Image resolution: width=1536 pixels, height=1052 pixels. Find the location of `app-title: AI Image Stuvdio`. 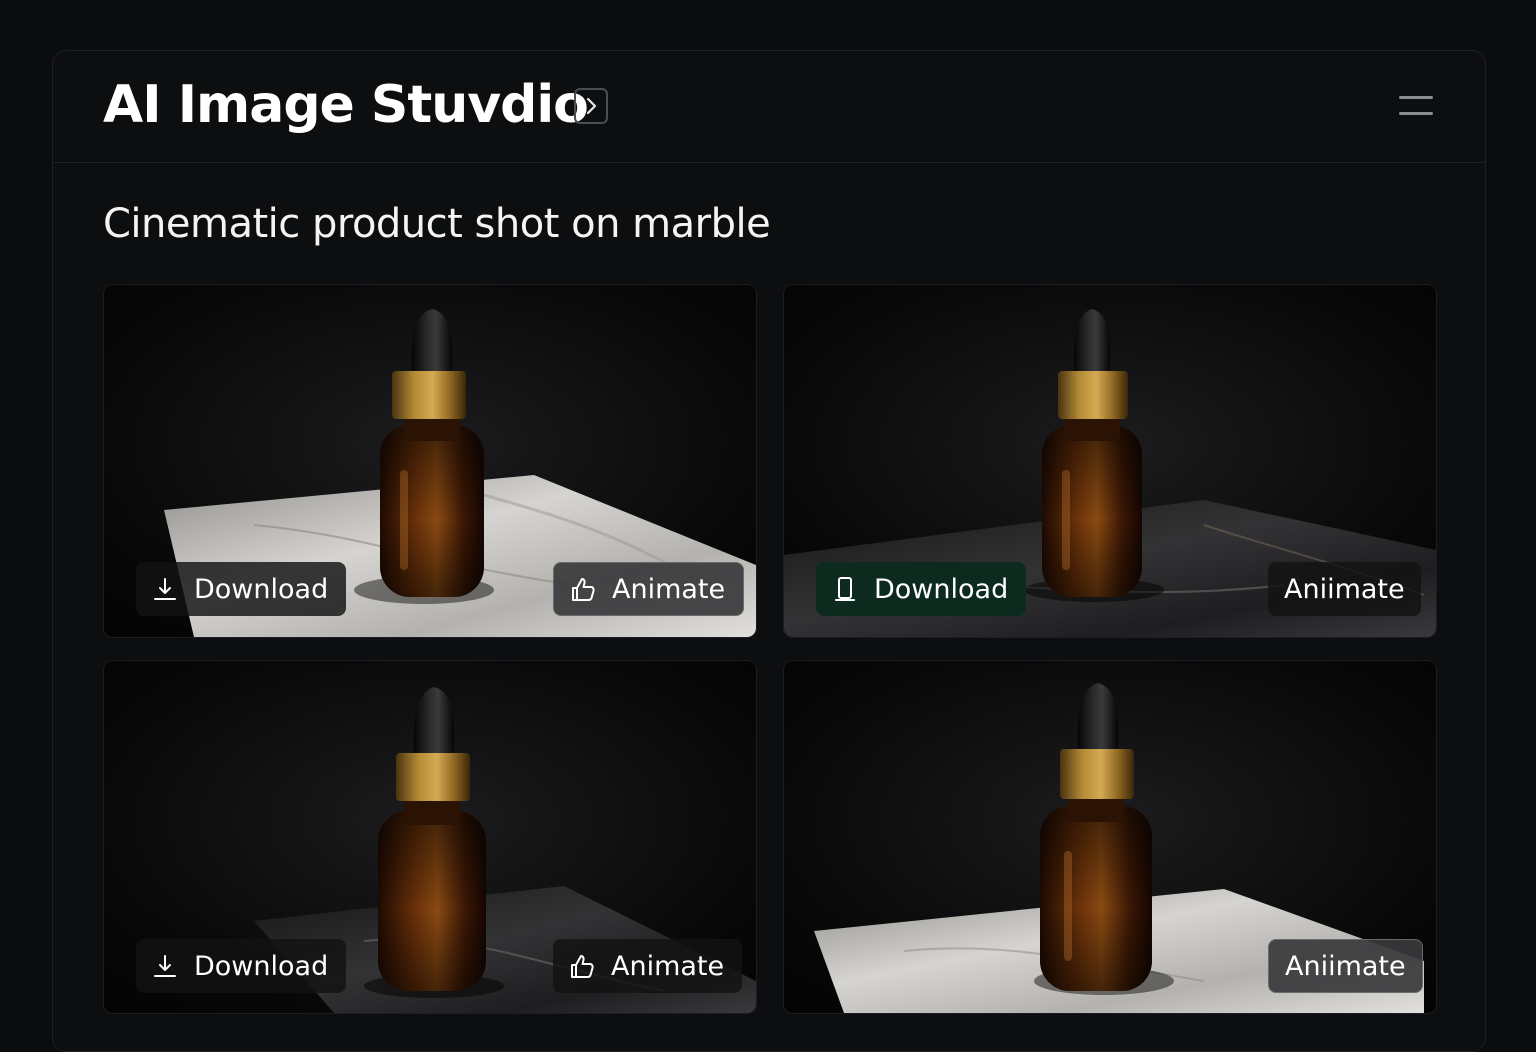

app-title: AI Image Stuvdio is located at coordinates (346, 105).